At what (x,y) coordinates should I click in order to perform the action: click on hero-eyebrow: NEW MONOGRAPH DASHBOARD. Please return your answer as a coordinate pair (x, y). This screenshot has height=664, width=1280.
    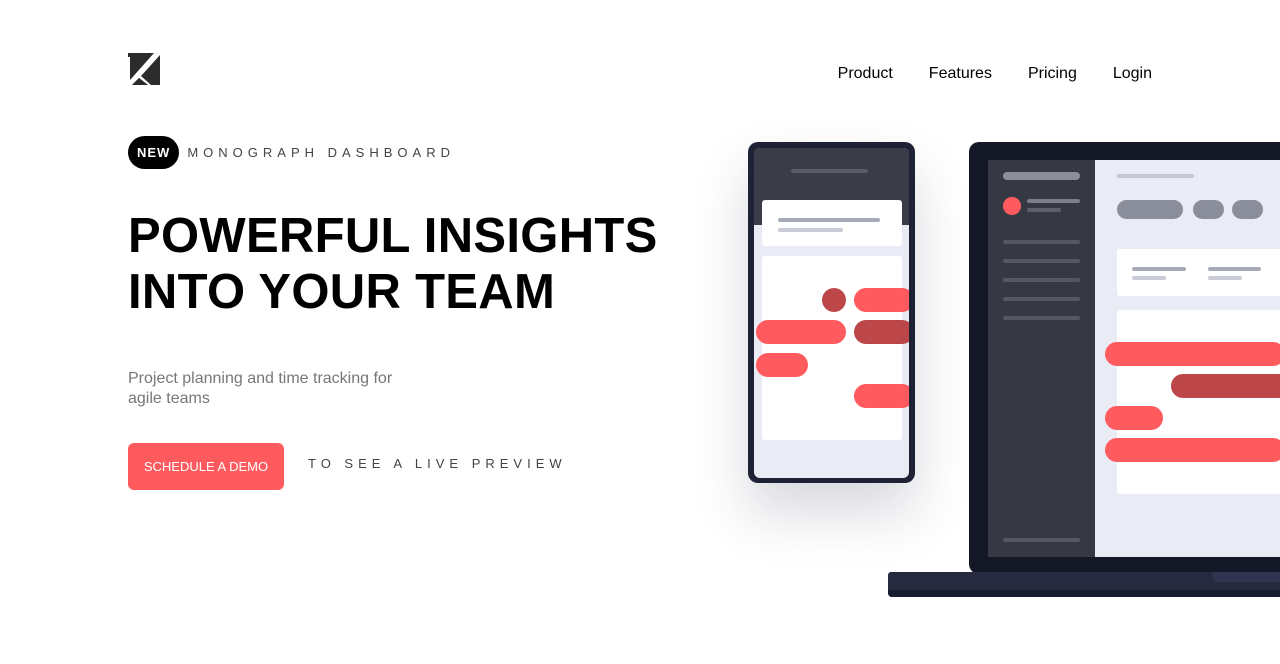
    Looking at the image, I should click on (291, 152).